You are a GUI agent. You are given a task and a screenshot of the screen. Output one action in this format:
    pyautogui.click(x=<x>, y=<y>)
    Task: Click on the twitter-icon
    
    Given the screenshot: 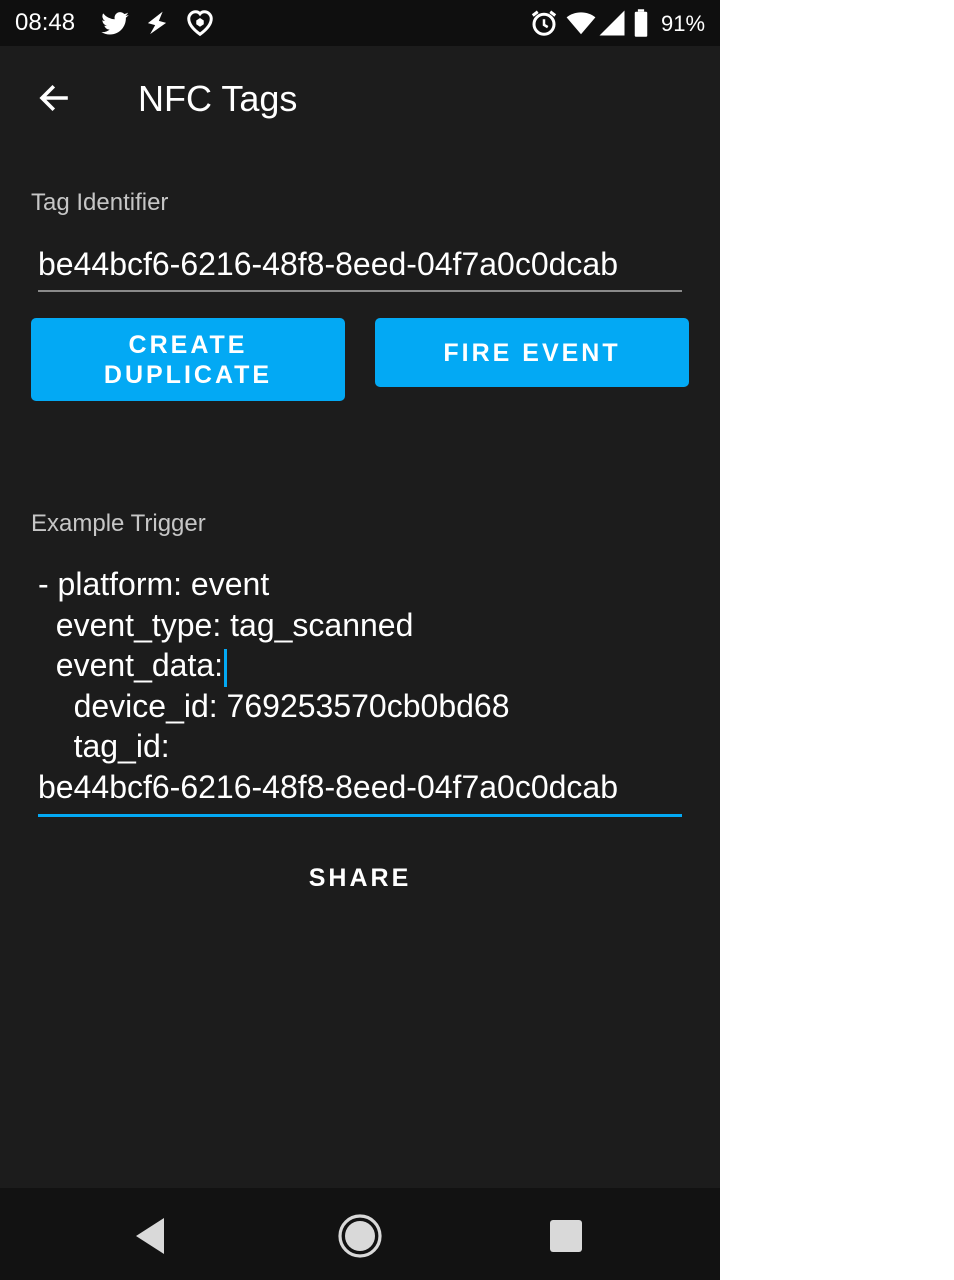 What is the action you would take?
    pyautogui.click(x=115, y=23)
    